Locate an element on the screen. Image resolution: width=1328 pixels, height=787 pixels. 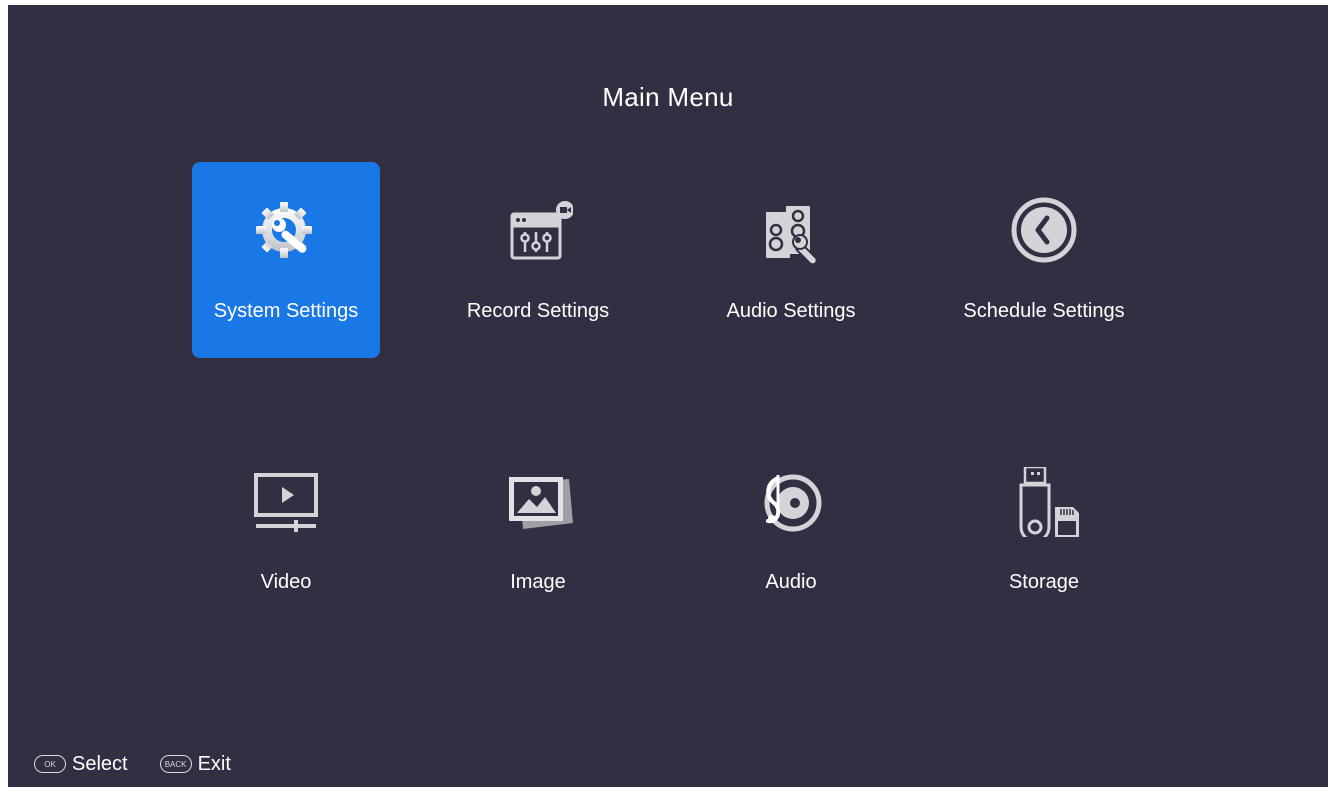
menu-item-image: Image is located at coordinates (538, 531).